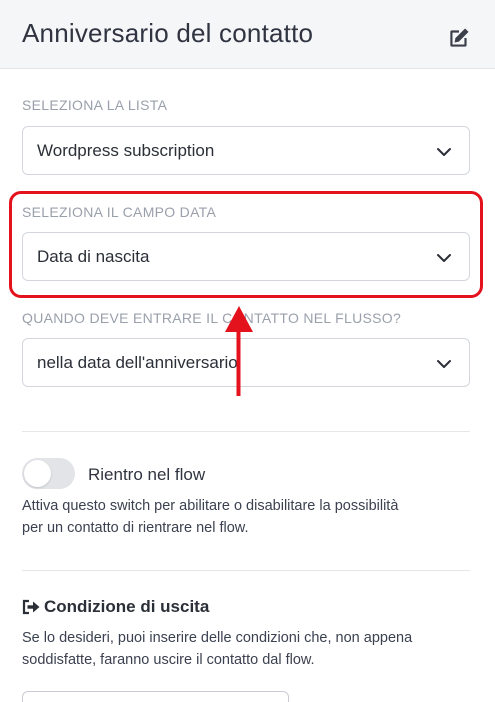  What do you see at coordinates (119, 212) in the screenshot?
I see `date-field-label: SELEZIONA IL CAMPO DATA` at bounding box center [119, 212].